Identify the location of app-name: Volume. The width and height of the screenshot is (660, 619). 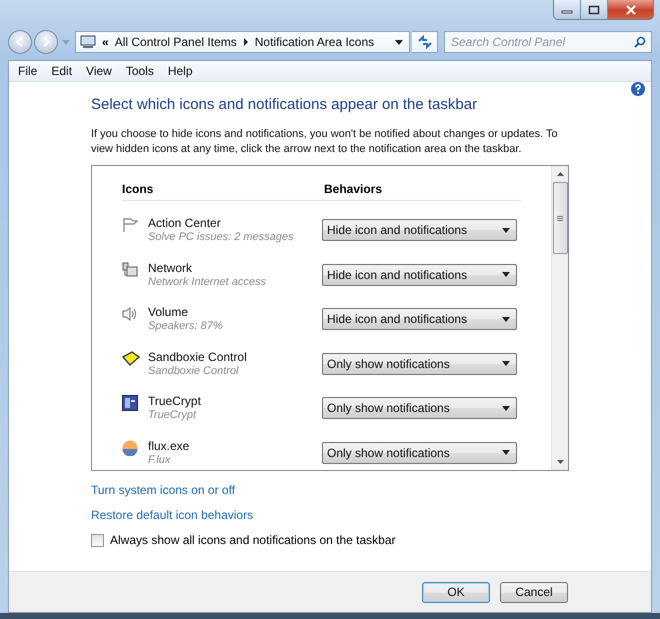
(169, 312).